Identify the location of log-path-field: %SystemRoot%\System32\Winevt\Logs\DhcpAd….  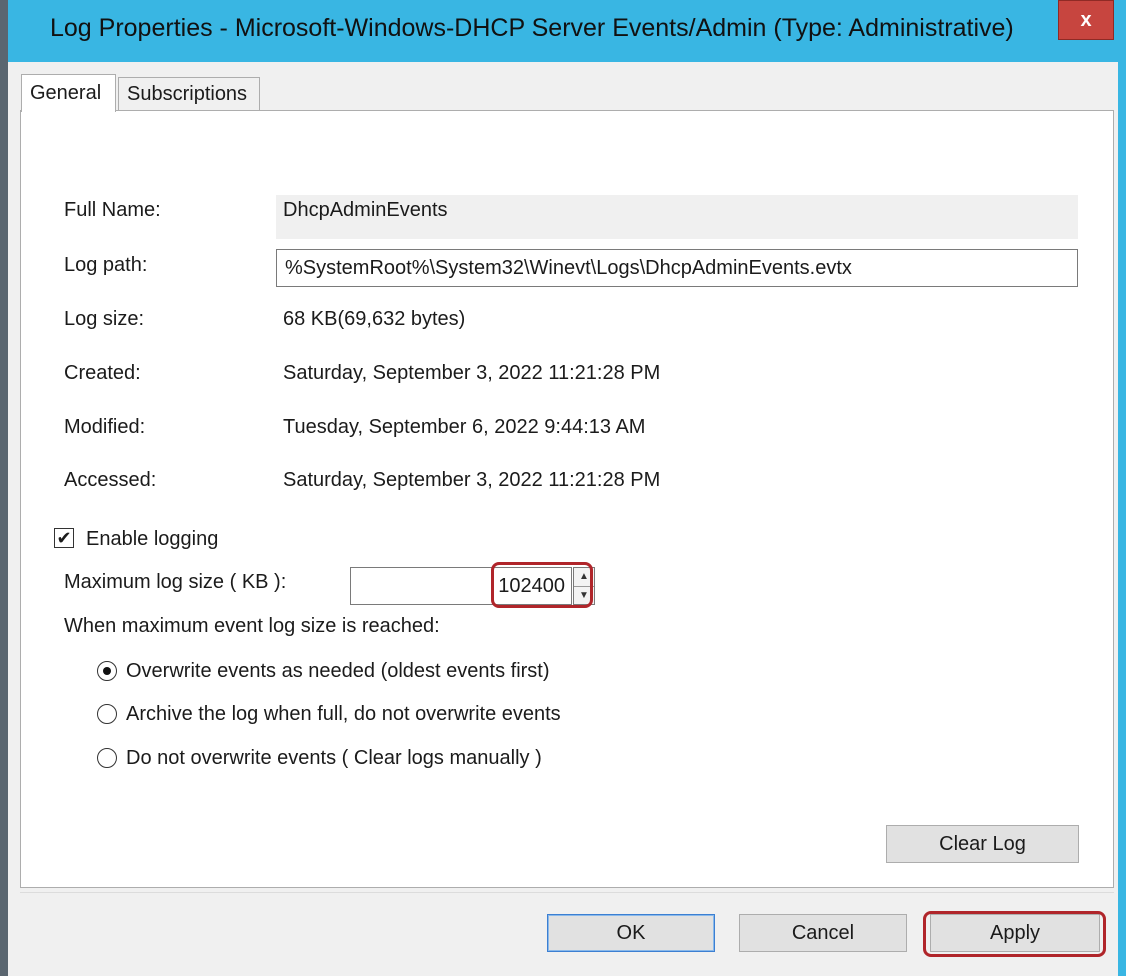
(677, 268).